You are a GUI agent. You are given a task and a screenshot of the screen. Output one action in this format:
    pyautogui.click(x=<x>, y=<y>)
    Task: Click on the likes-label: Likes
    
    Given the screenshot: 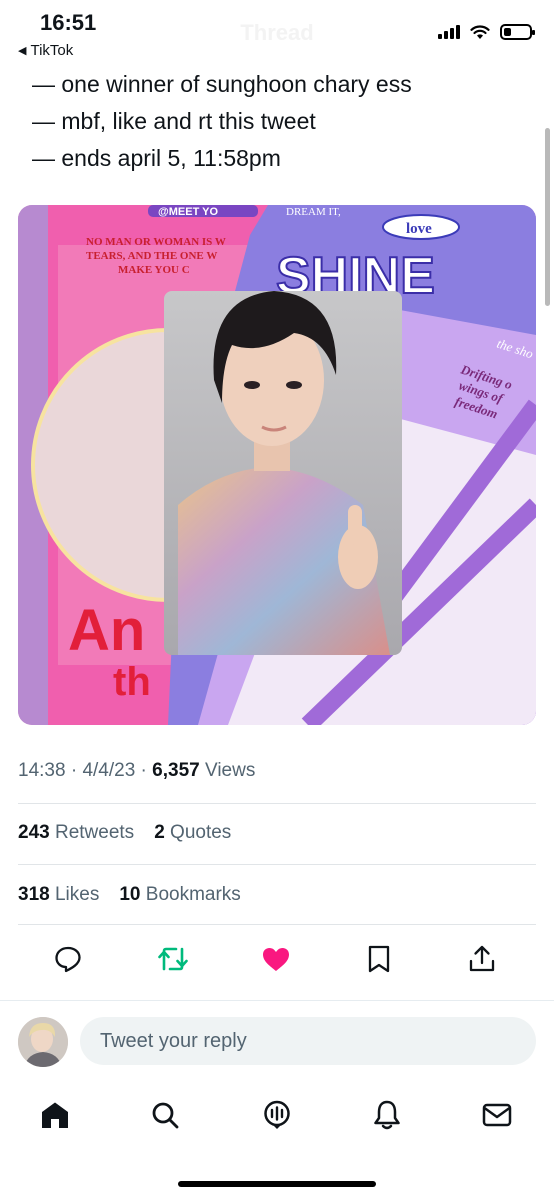 What is the action you would take?
    pyautogui.click(x=77, y=894)
    